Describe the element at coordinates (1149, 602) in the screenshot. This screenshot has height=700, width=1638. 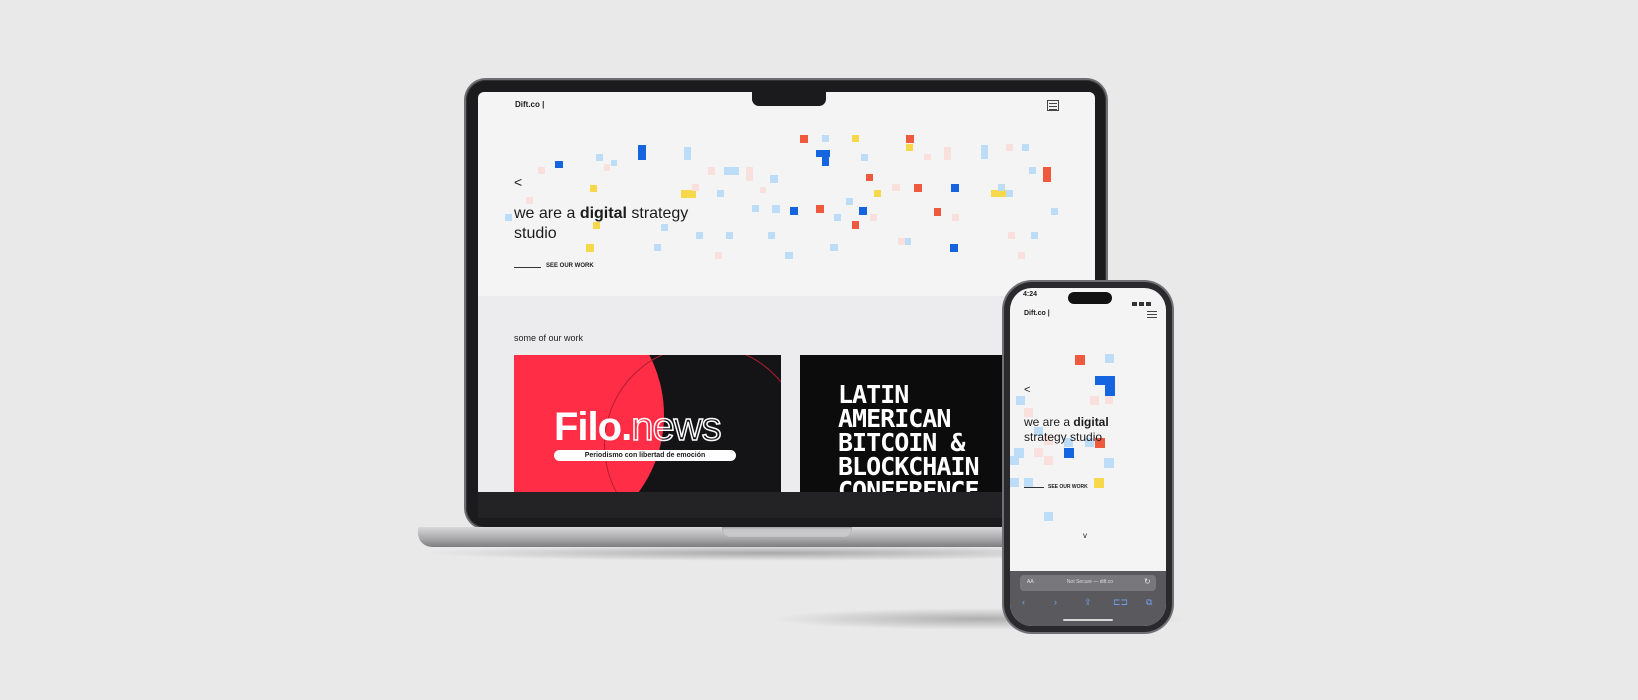
I see `tabs-icon: ⧉` at that location.